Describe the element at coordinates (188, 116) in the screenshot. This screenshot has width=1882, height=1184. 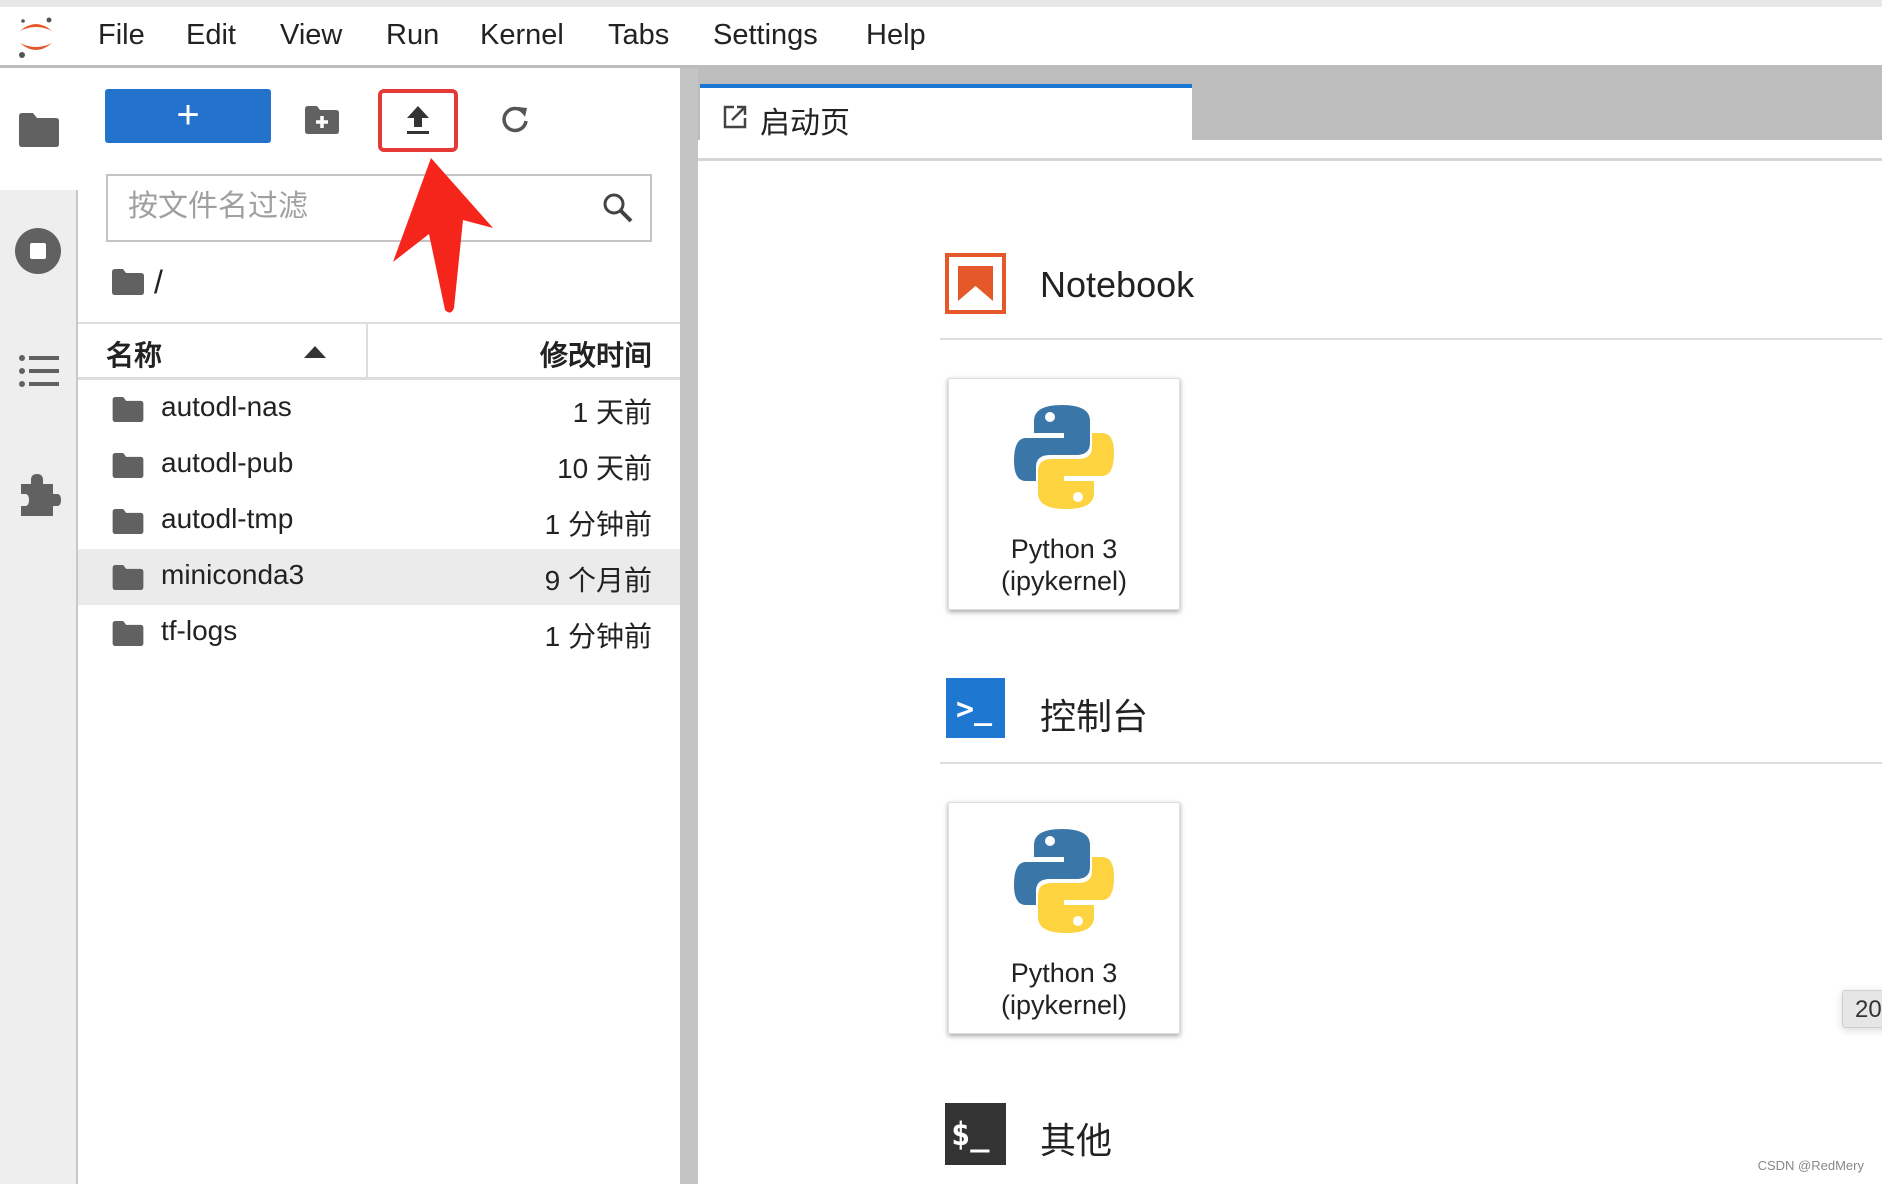
I see `new-launcher-button: +` at that location.